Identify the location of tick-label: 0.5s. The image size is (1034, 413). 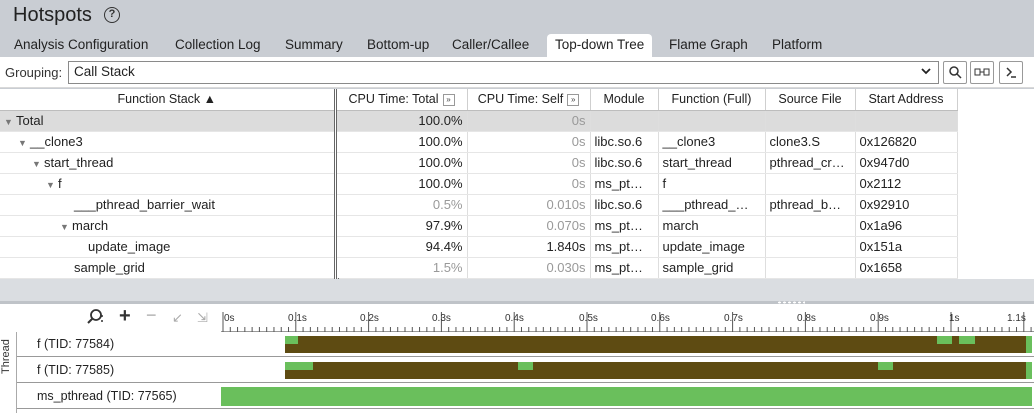
(588, 318).